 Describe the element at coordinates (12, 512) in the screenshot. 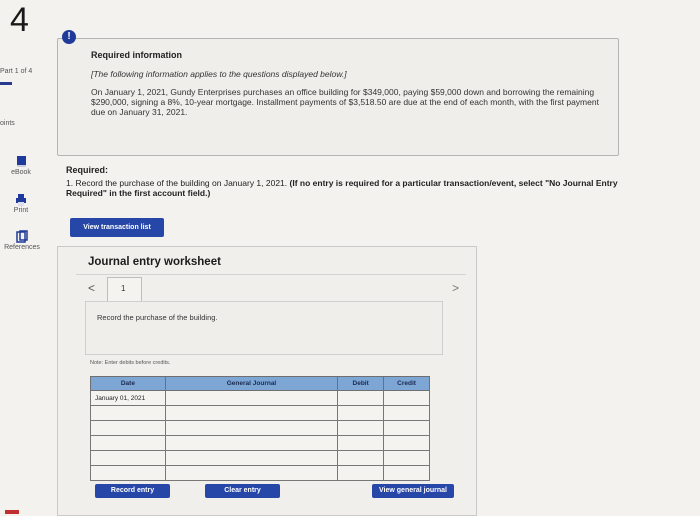

I see `bottom-indicator` at that location.